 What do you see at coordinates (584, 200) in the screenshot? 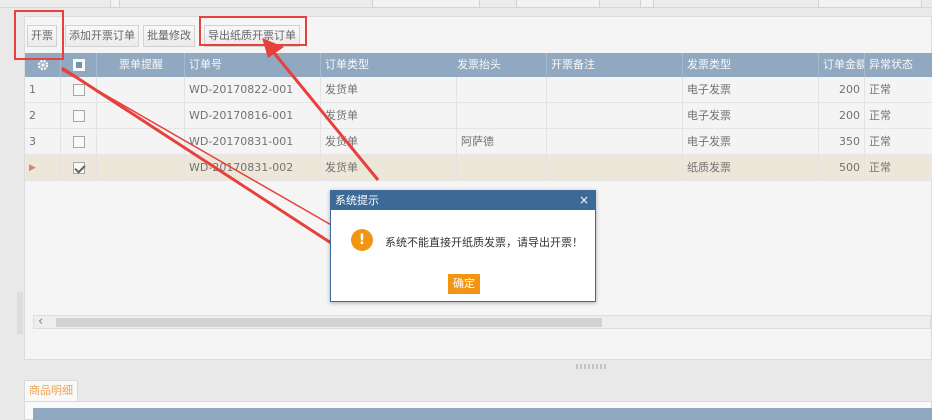
I see `close-icon: ×` at bounding box center [584, 200].